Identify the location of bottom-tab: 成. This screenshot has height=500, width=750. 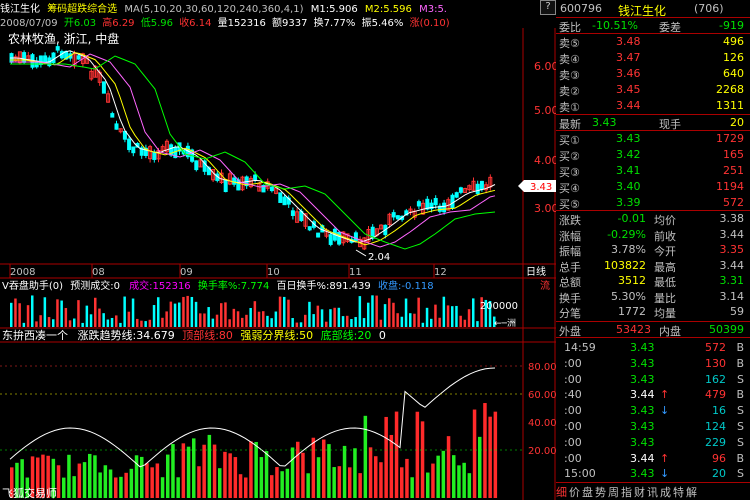
(665, 492).